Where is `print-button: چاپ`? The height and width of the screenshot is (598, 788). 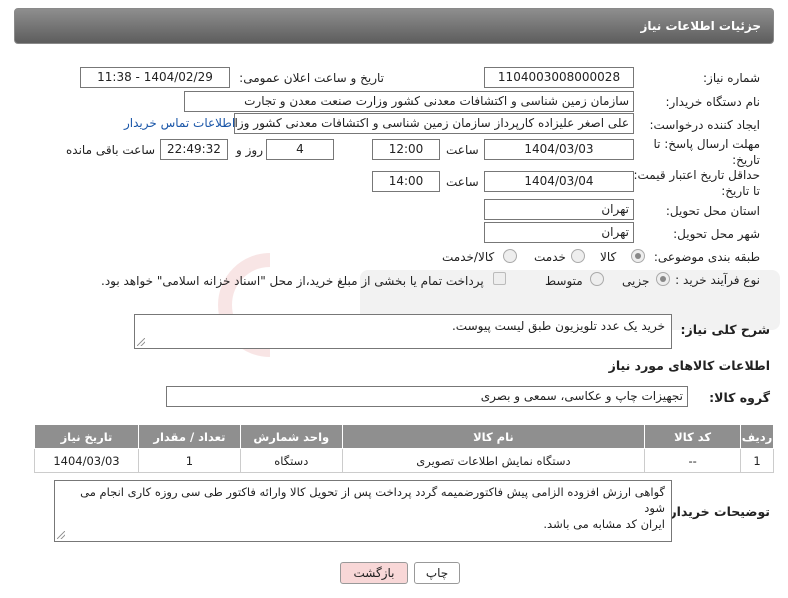
print-button: چاپ is located at coordinates (437, 573).